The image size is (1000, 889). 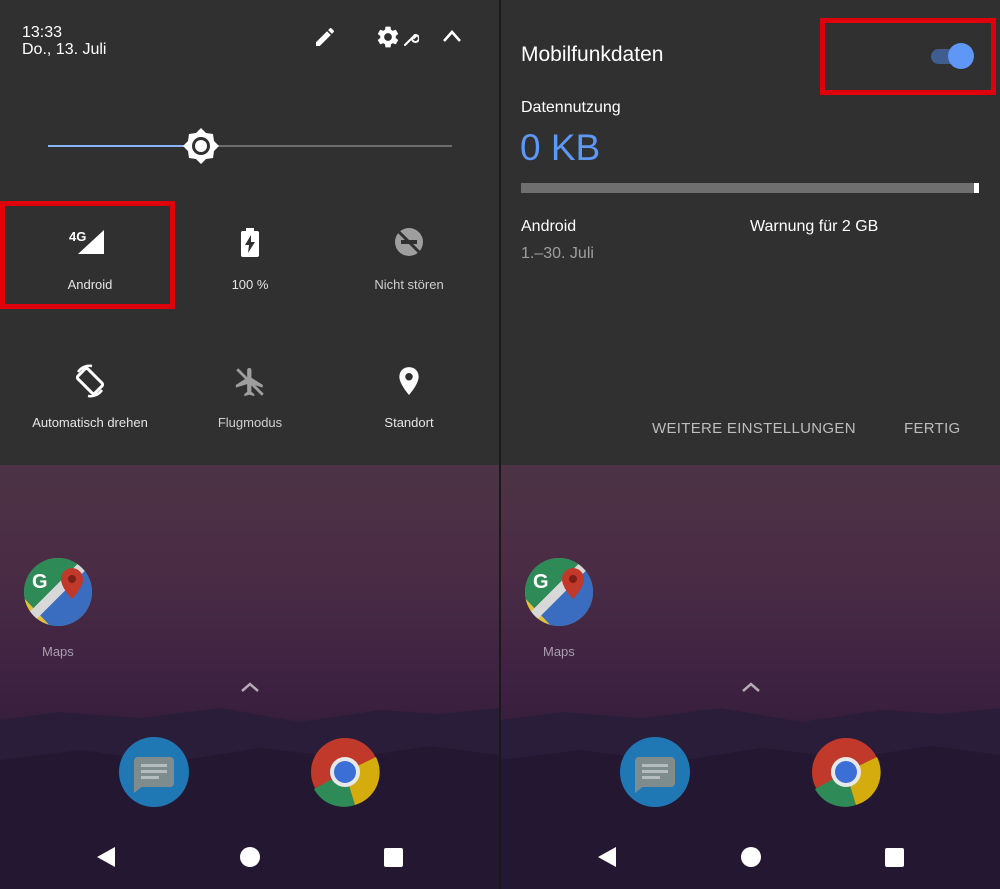 I want to click on tile-label-battery: 100 %, so click(x=250, y=284).